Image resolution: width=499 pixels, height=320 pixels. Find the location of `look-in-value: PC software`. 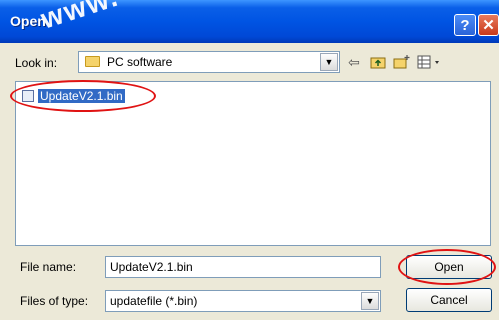

look-in-value: PC software is located at coordinates (140, 62).